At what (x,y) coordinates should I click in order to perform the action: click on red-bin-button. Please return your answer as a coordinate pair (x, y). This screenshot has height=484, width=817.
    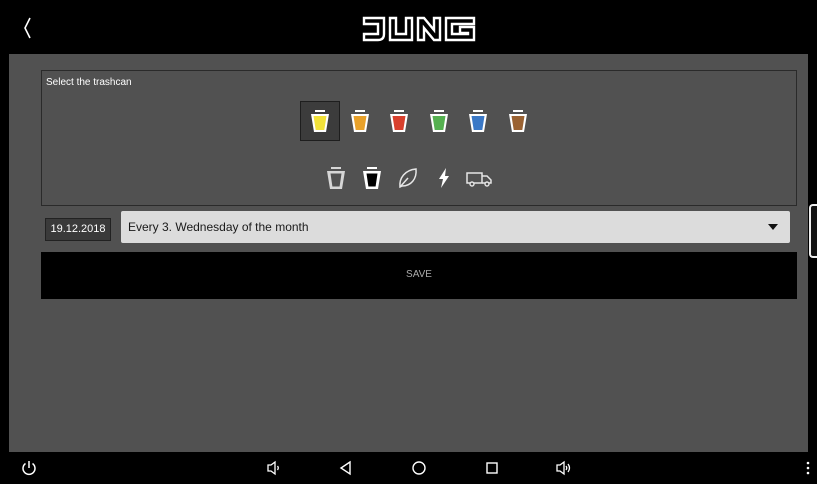
    Looking at the image, I should click on (399, 121).